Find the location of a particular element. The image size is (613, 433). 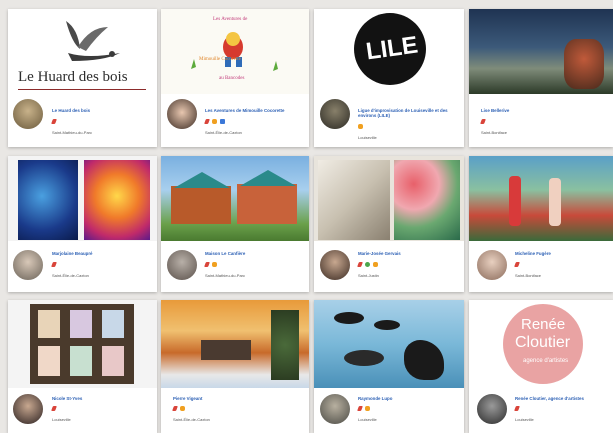

card-cover-logo: Renée Cloutier agence d'artistes is located at coordinates (541, 344).